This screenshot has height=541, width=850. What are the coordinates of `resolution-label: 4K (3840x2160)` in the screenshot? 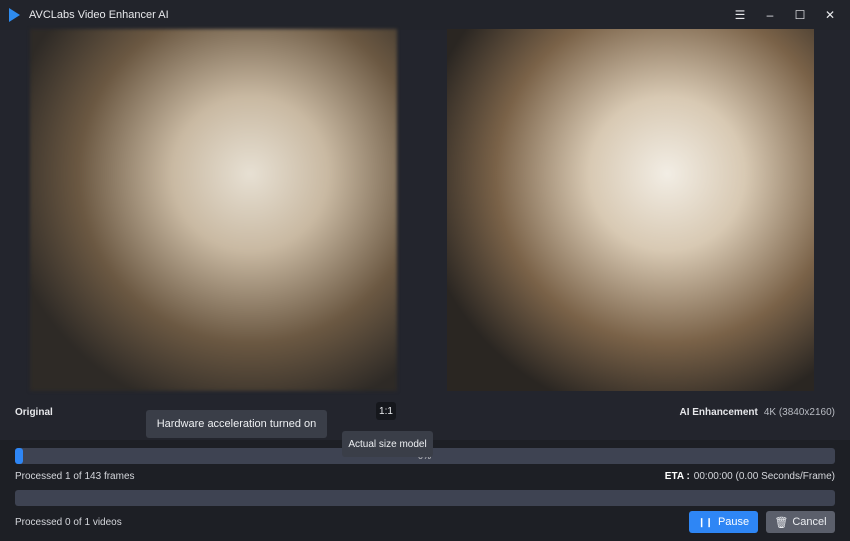 It's located at (799, 412).